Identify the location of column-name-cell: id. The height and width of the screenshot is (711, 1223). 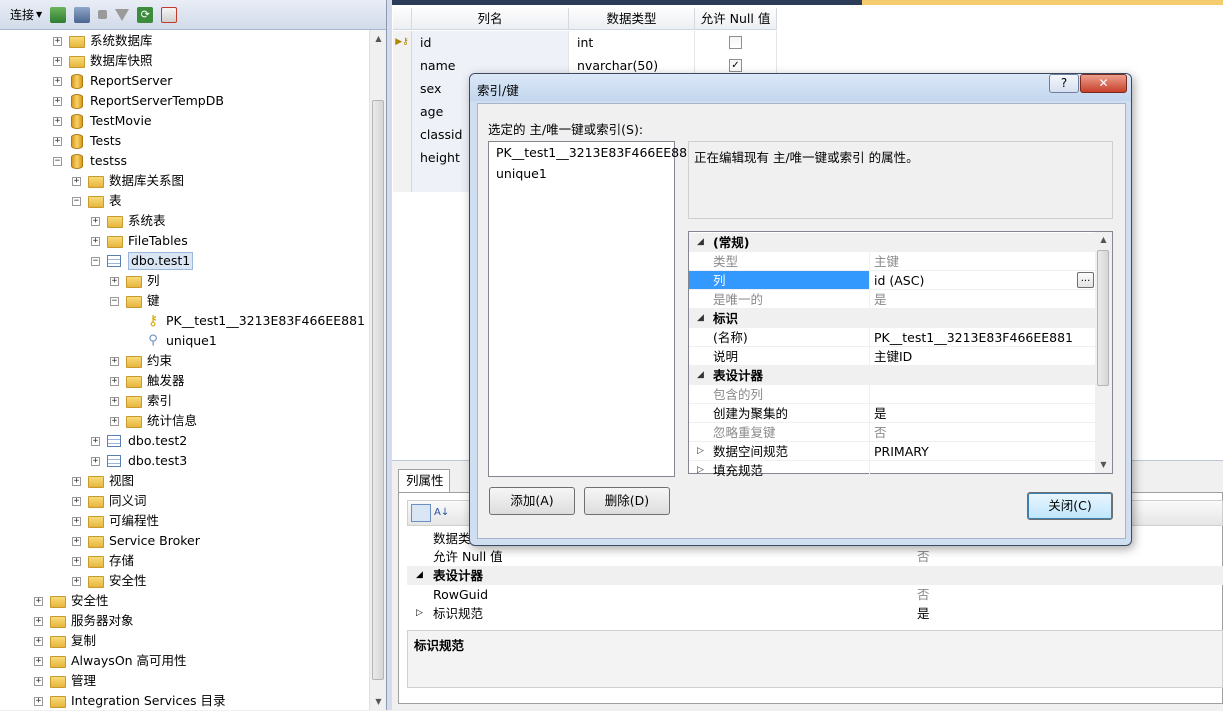
(490, 42).